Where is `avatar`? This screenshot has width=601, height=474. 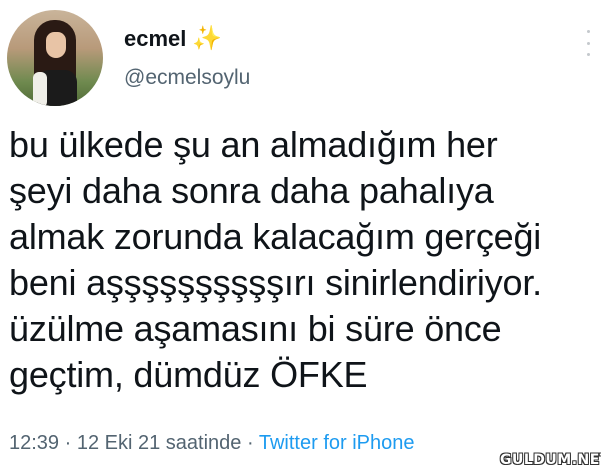
avatar is located at coordinates (55, 58).